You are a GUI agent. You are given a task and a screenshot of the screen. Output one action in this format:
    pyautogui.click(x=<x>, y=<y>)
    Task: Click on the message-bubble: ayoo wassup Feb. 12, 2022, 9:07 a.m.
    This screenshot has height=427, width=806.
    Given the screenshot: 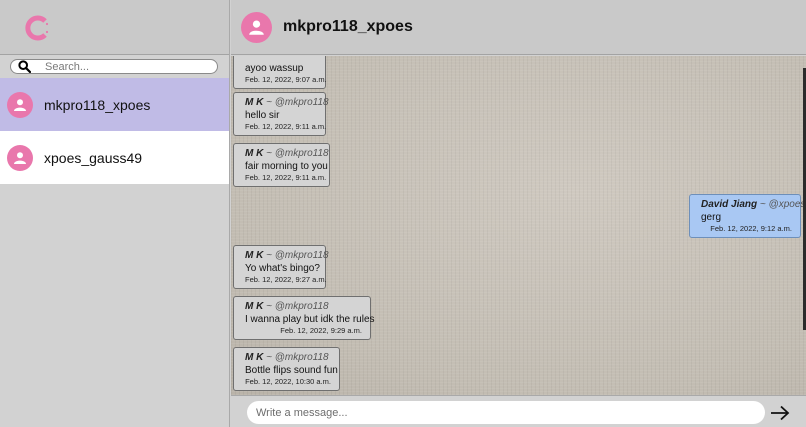 What is the action you would take?
    pyautogui.click(x=280, y=72)
    